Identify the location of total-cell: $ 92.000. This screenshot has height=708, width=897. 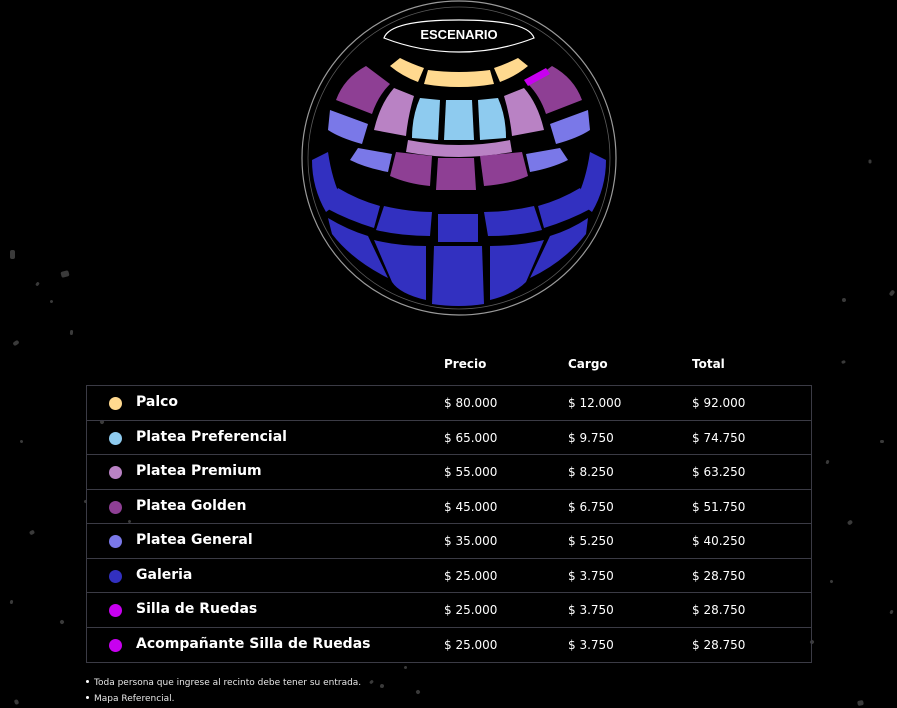
(719, 403).